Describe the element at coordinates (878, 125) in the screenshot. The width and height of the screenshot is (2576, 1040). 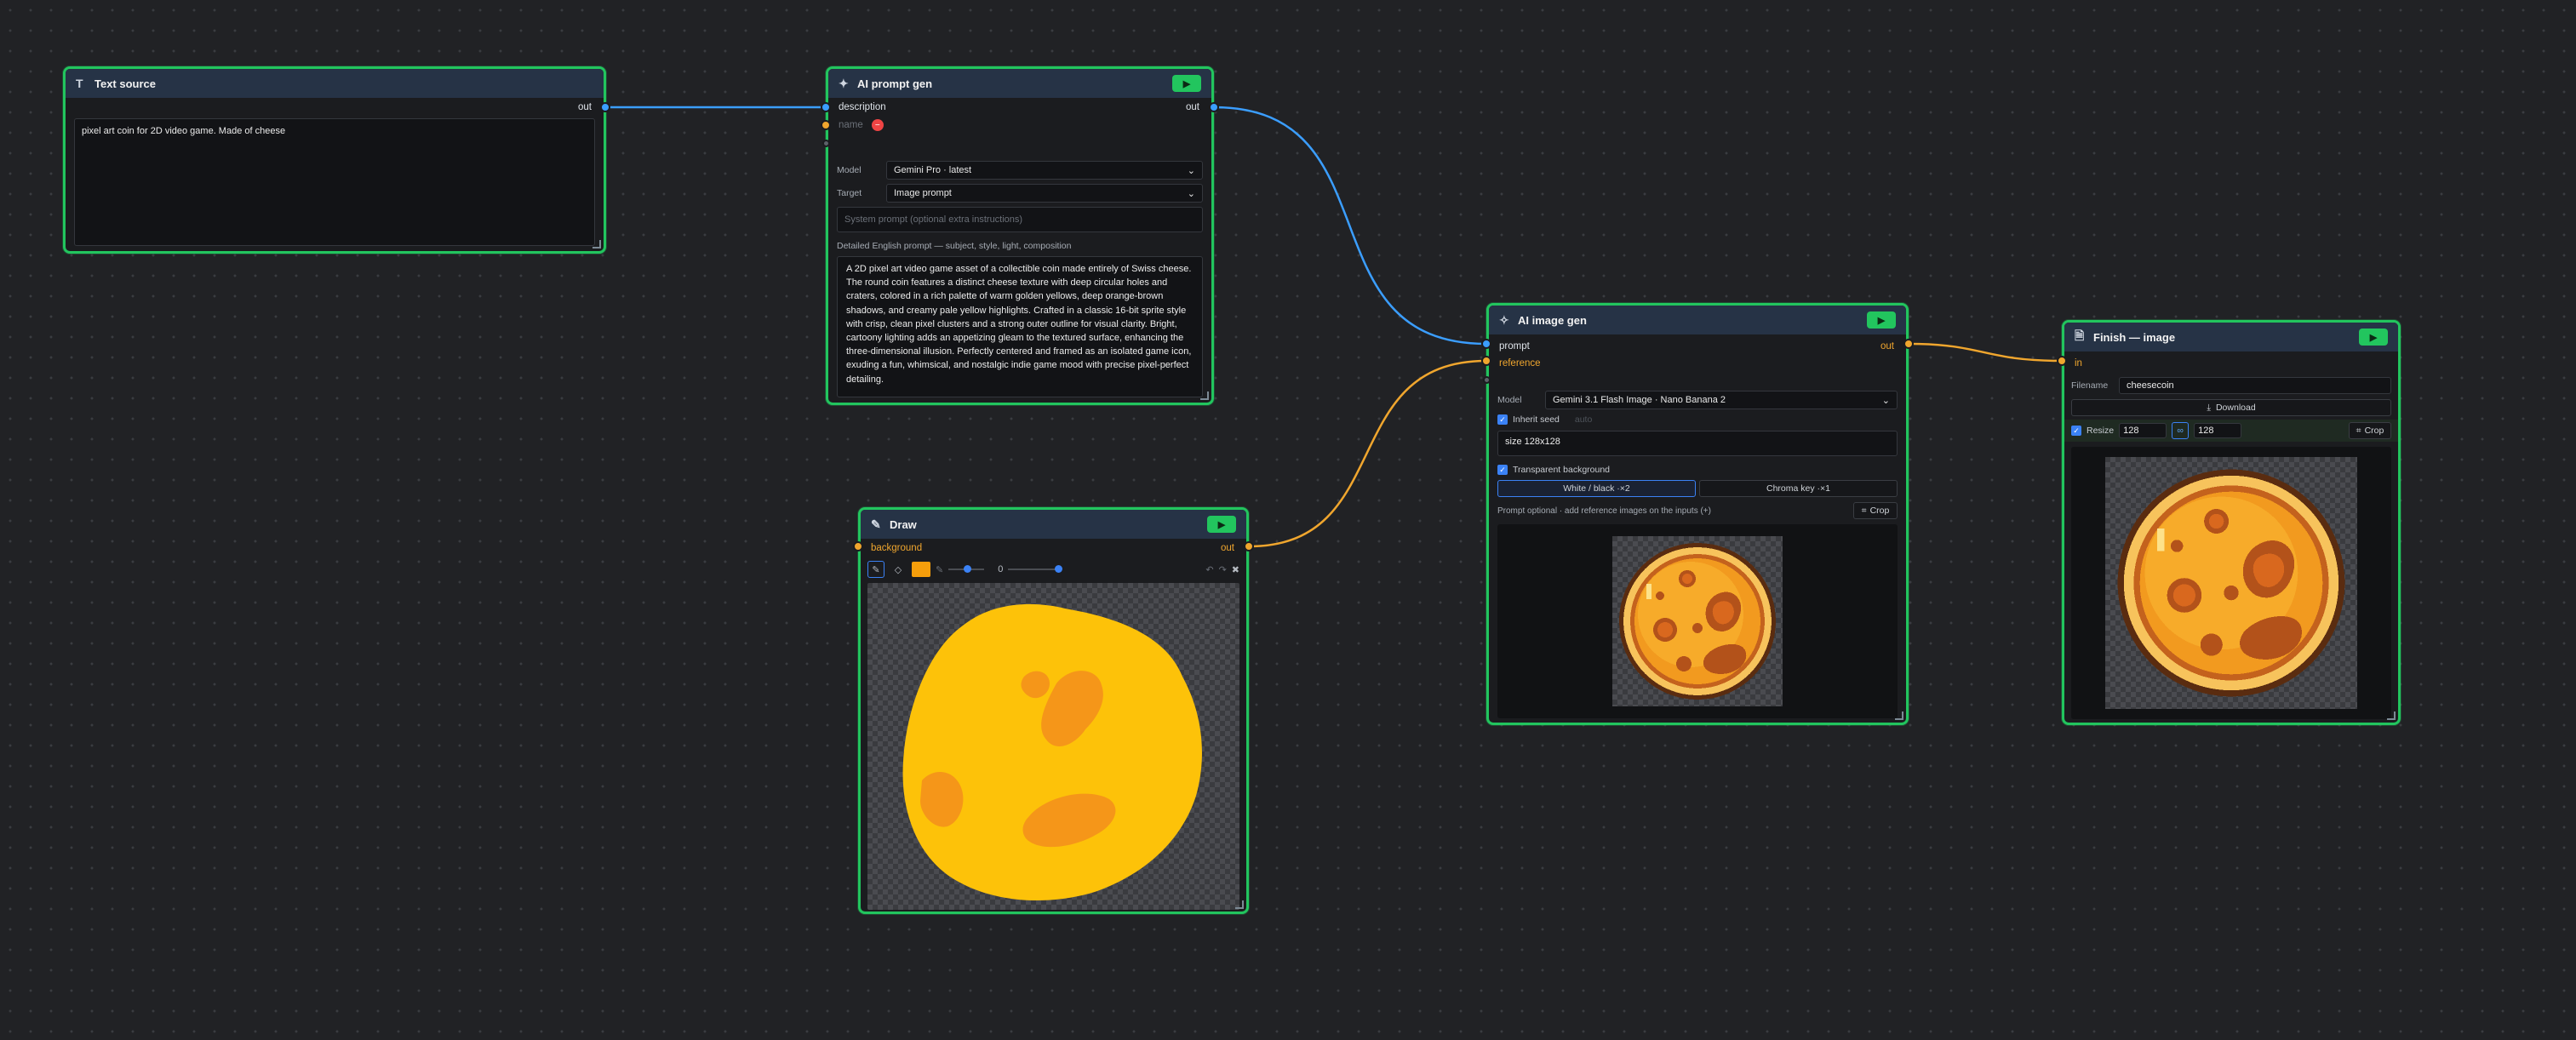
I see `remove-input-icon: −` at that location.